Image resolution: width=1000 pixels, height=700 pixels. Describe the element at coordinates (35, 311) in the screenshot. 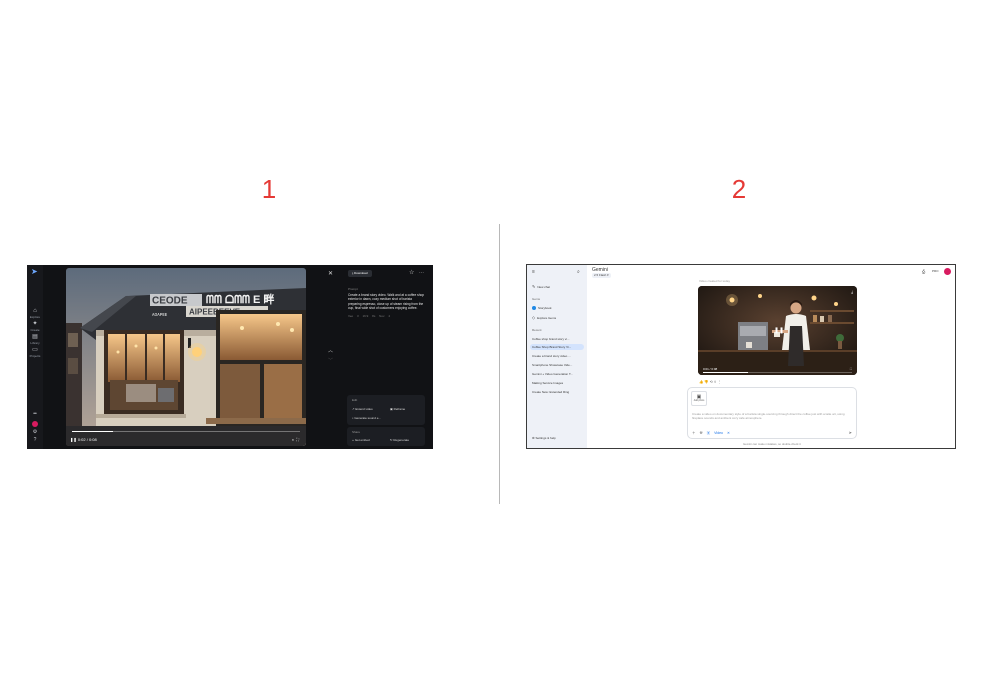

I see `home-icon: ⌂` at that location.